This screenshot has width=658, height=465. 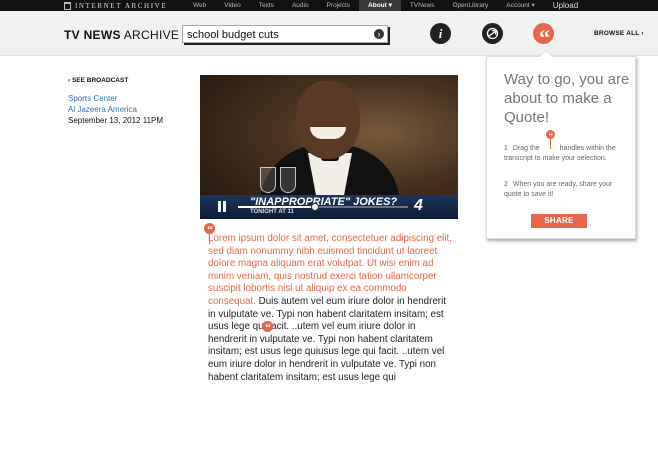 What do you see at coordinates (314, 207) in the screenshot?
I see `video-scrubber-handle` at bounding box center [314, 207].